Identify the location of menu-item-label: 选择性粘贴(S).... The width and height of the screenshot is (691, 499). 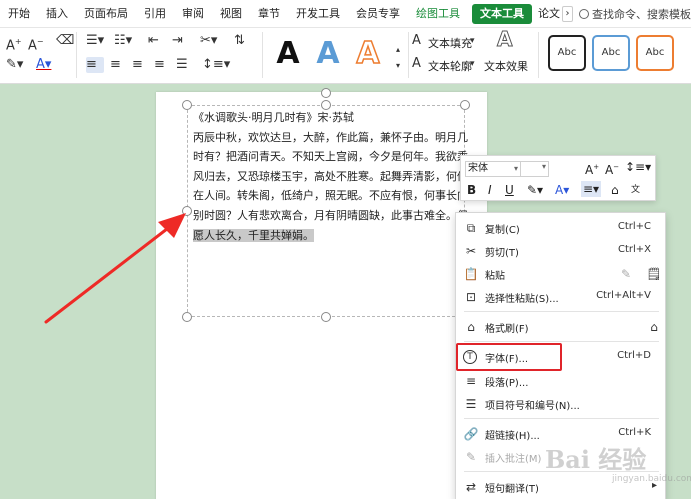
(522, 299).